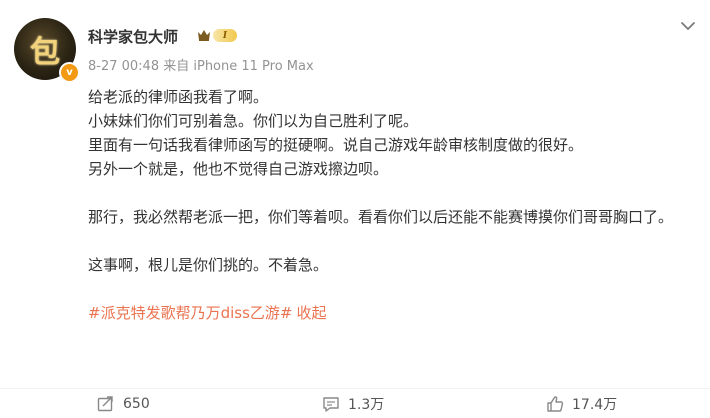  I want to click on post-line: 另外一个就是，他也不觉得自己游戏擦边呗。, so click(238, 169).